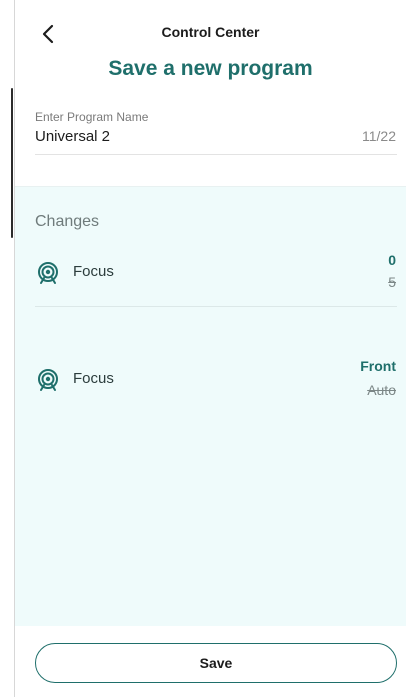  Describe the element at coordinates (210, 46) in the screenshot. I see `header: Control Center Save a new program` at that location.